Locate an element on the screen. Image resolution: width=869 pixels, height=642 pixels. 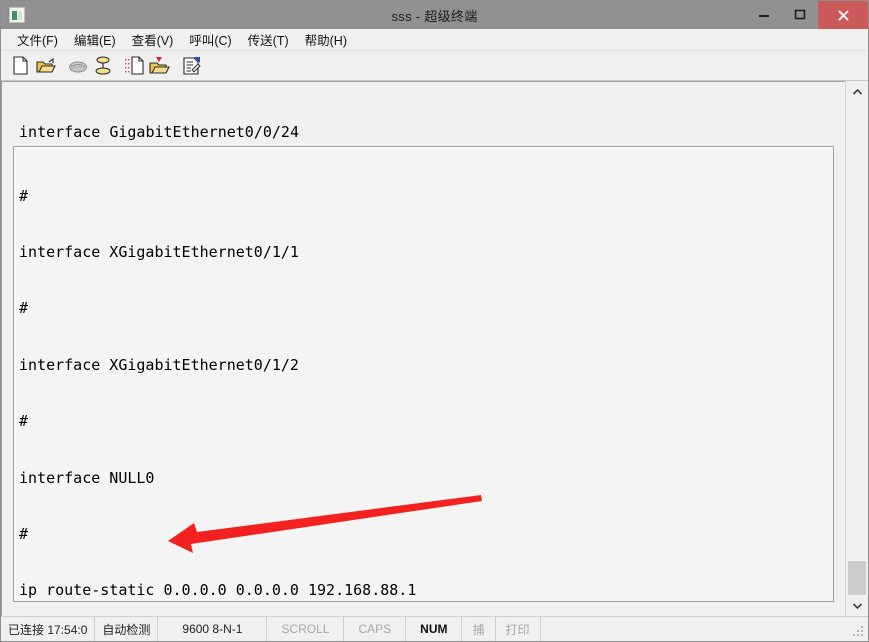
terminal-line: interface NULL0 is located at coordinates (87, 477).